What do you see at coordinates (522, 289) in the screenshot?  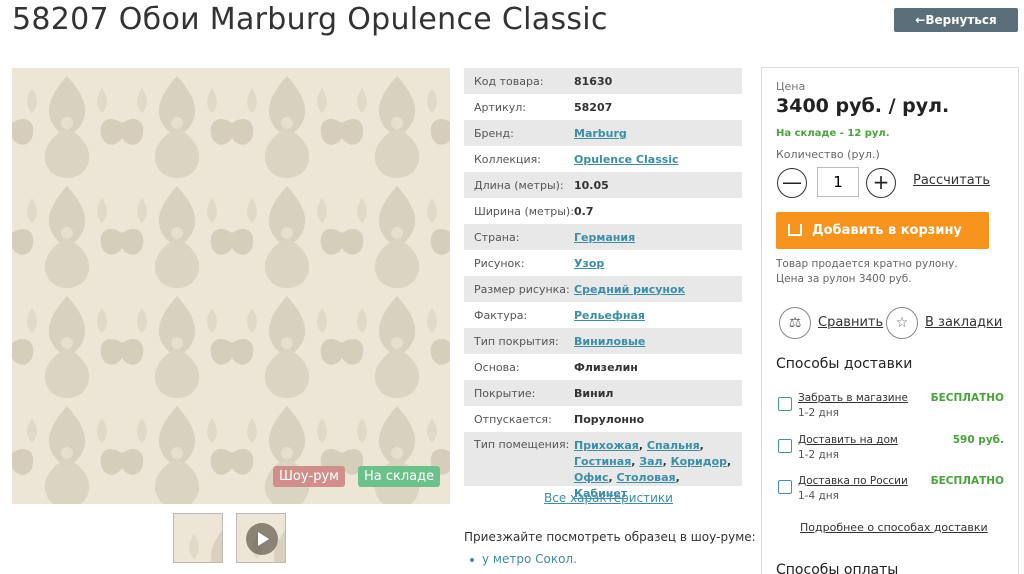 I see `spec-key: Размер рисунка:` at bounding box center [522, 289].